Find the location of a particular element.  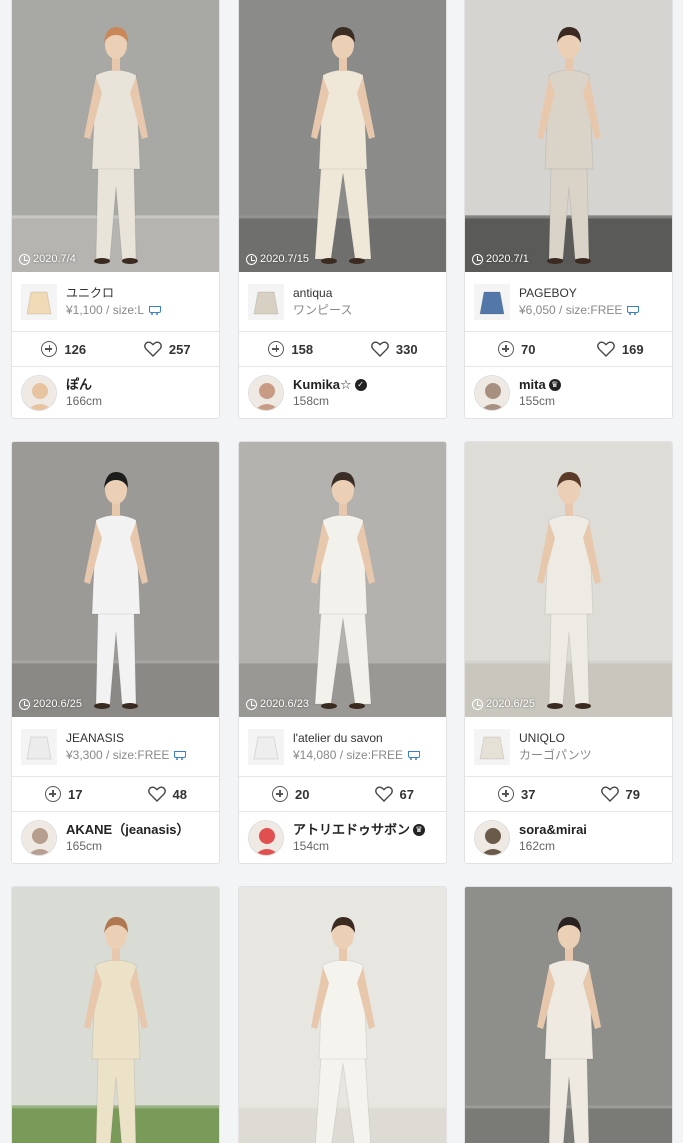

coordinate-photo: 2020.7/15 is located at coordinates (342, 136).